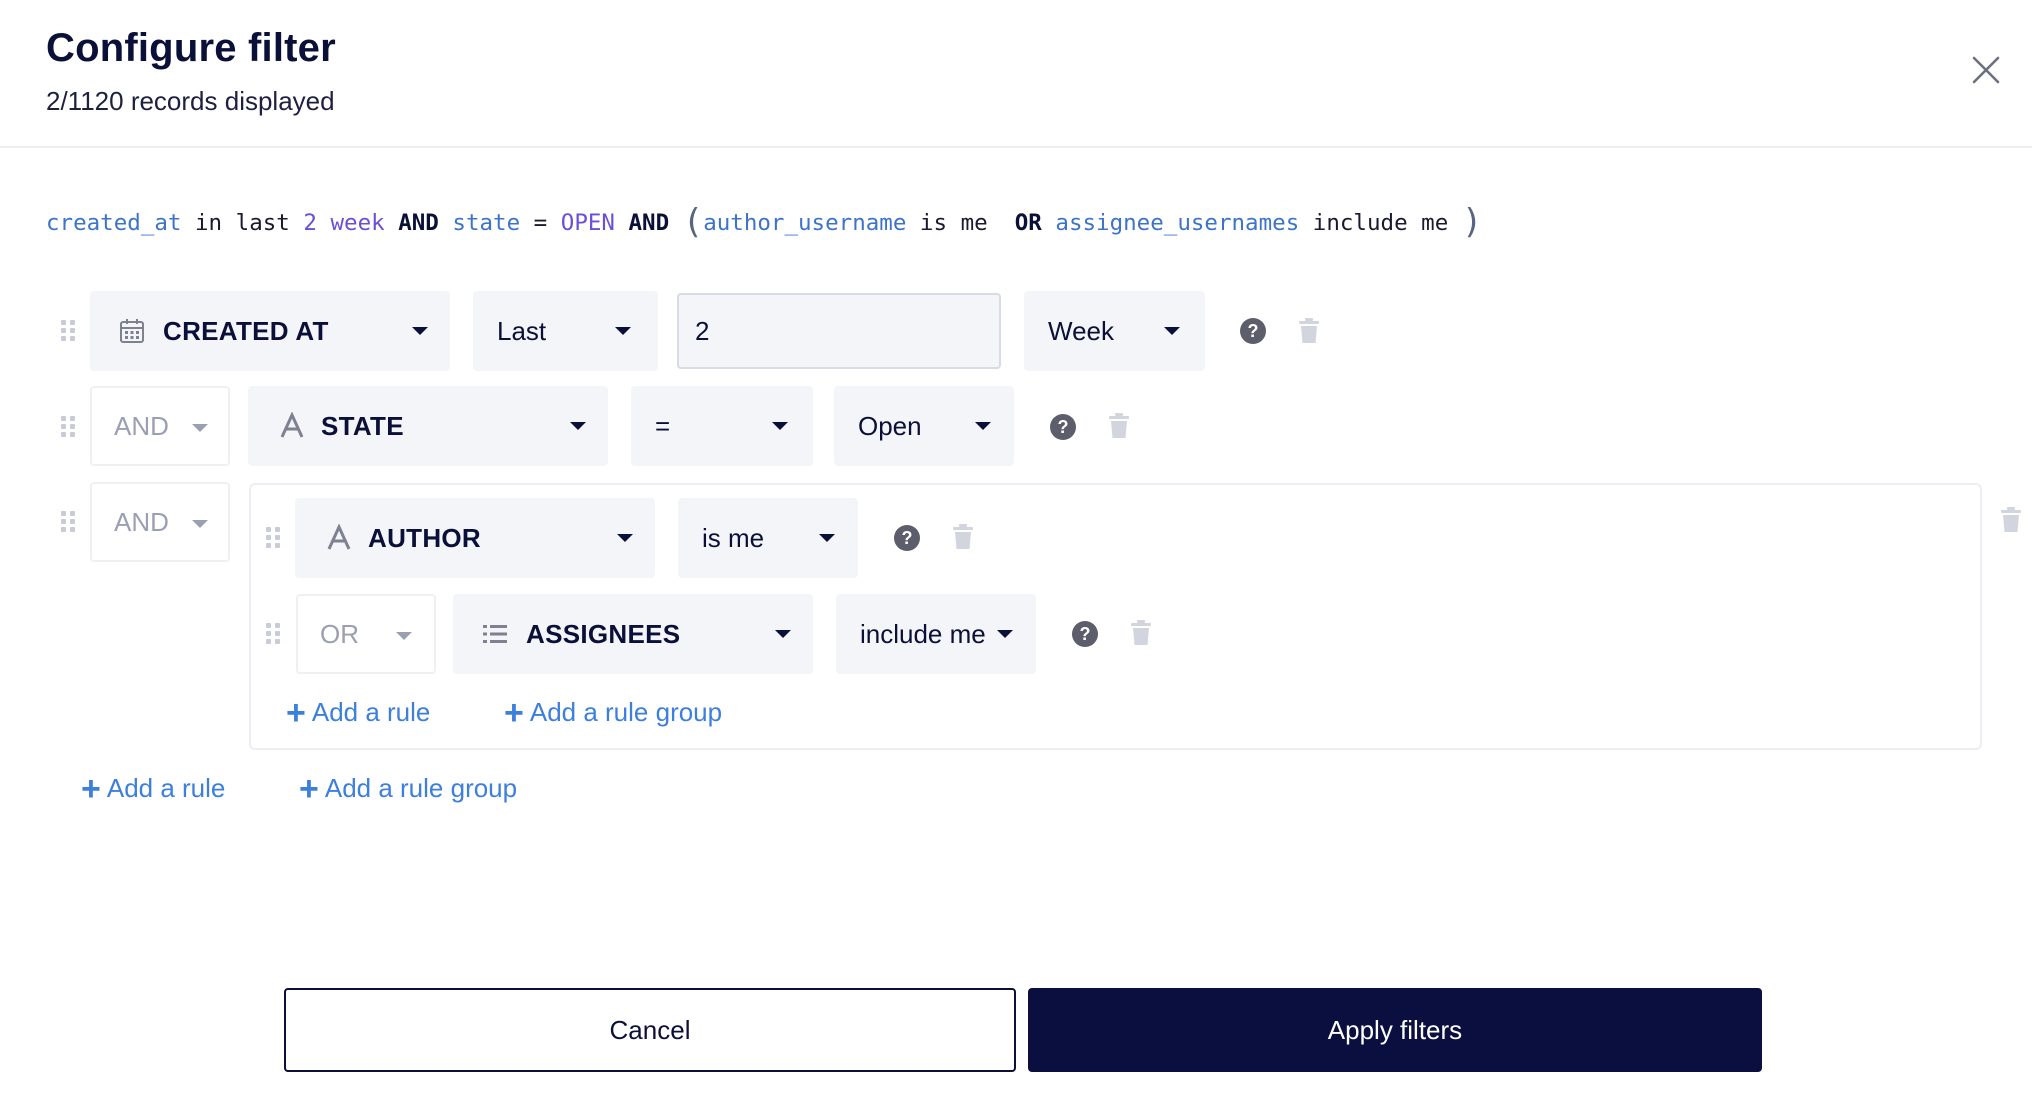 The width and height of the screenshot is (2032, 1109). I want to click on group-add-rule-group-link: + Add a rule group, so click(613, 712).